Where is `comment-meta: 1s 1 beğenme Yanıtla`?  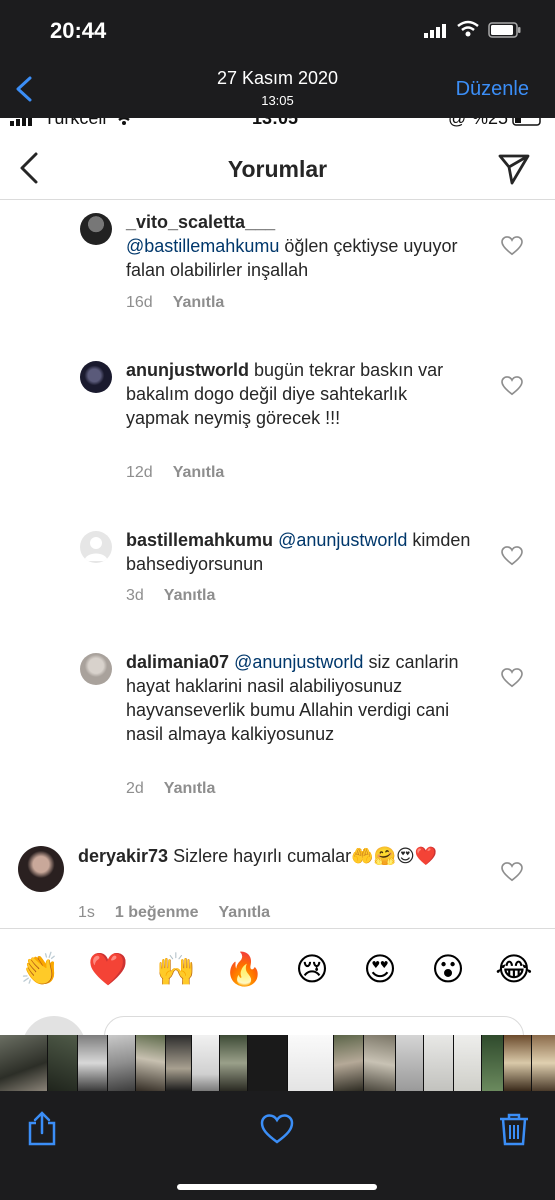 comment-meta: 1s 1 beğenme Yanıtla is located at coordinates (184, 913).